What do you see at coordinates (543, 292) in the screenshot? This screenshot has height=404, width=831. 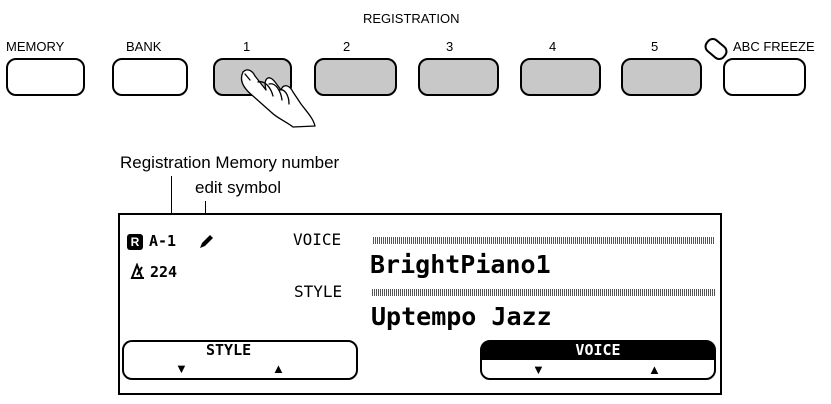 I see `style-hatch-bar` at bounding box center [543, 292].